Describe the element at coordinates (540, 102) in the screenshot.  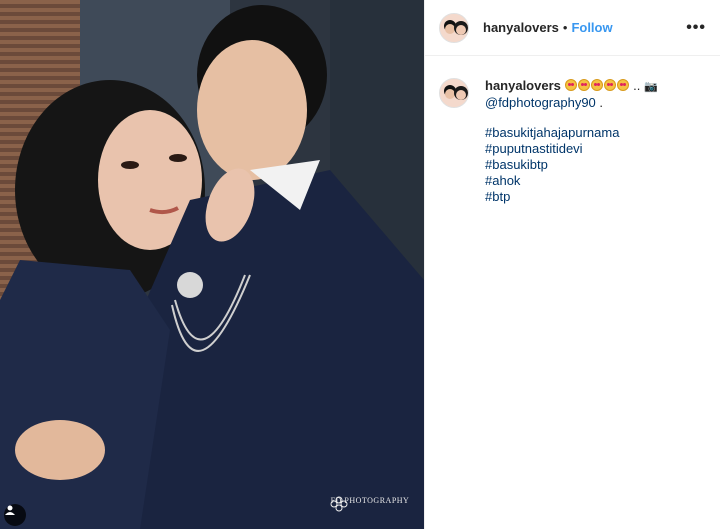
I see `mention-link: @fdphotography90` at that location.